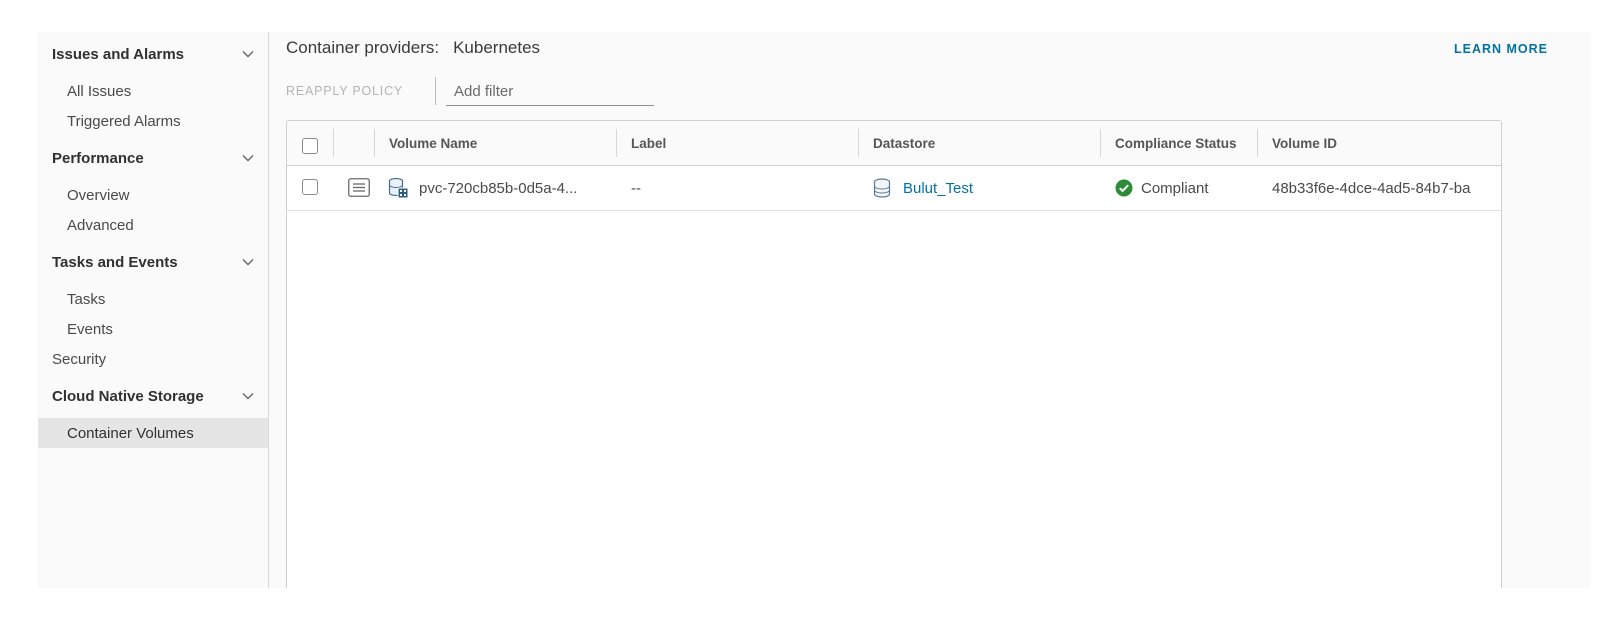 Image resolution: width=1624 pixels, height=642 pixels. Describe the element at coordinates (153, 91) in the screenshot. I see `sidebar-item-all-issues: All Issues` at that location.